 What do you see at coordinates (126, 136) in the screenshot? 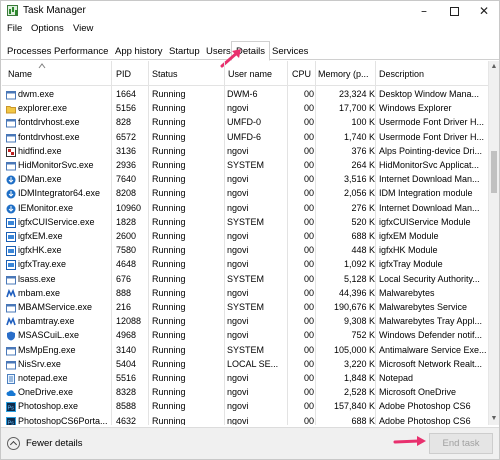
I see `process-pid: 6572` at bounding box center [126, 136].